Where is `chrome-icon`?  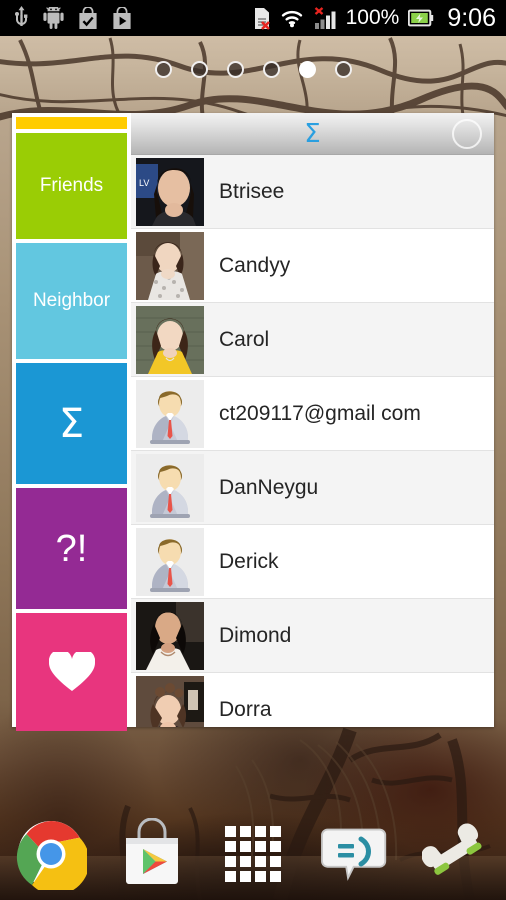
chrome-icon is located at coordinates (51, 854).